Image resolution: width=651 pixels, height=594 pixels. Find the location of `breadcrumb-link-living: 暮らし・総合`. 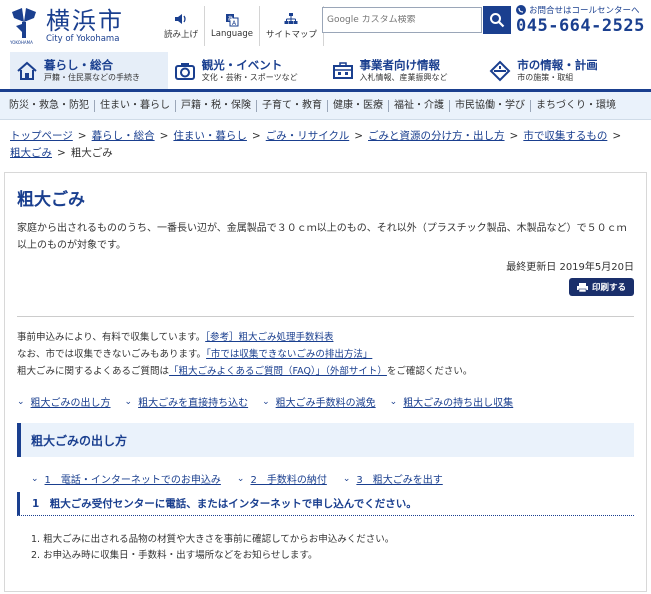

breadcrumb-link-living: 暮らし・総合 is located at coordinates (123, 136).